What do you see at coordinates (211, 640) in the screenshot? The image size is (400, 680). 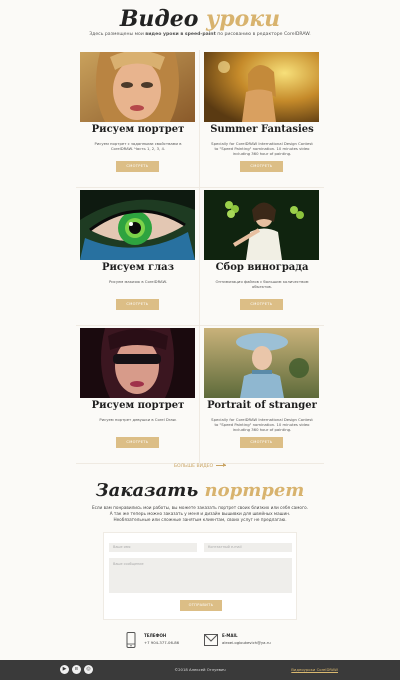 I see `envelope-icon` at bounding box center [211, 640].